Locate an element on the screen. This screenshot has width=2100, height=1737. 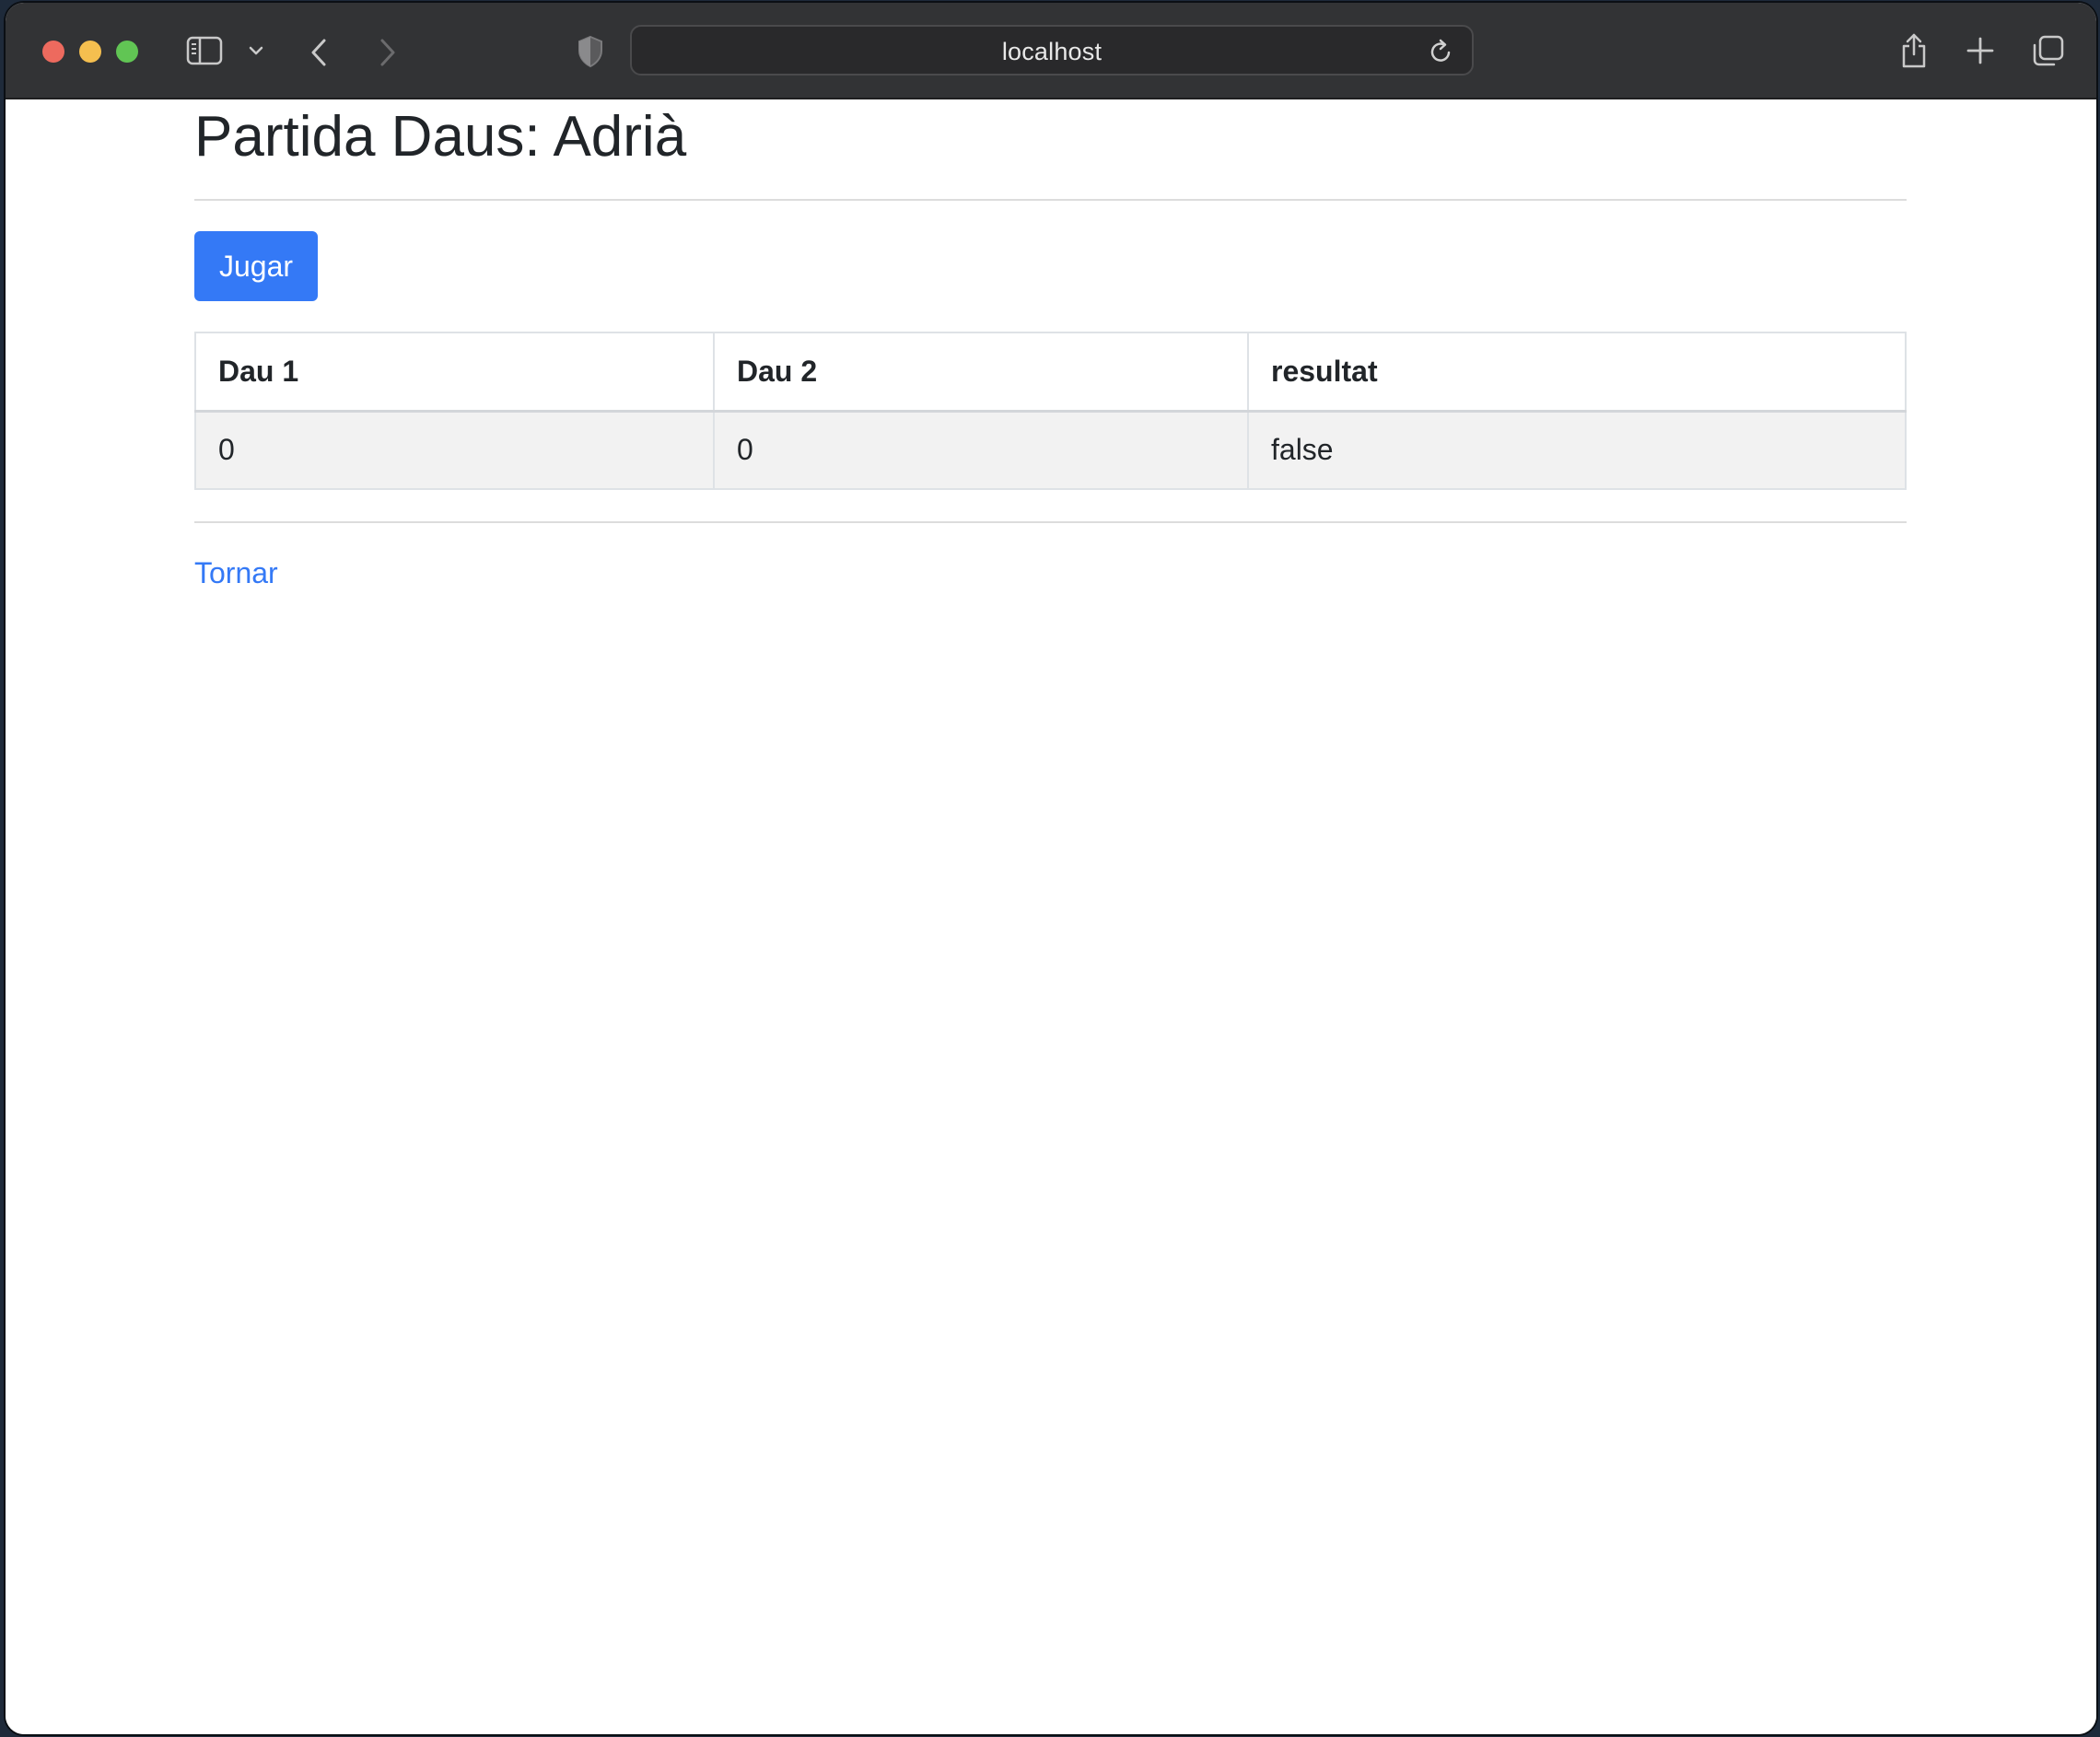
minimize-window-button is located at coordinates (90, 52).